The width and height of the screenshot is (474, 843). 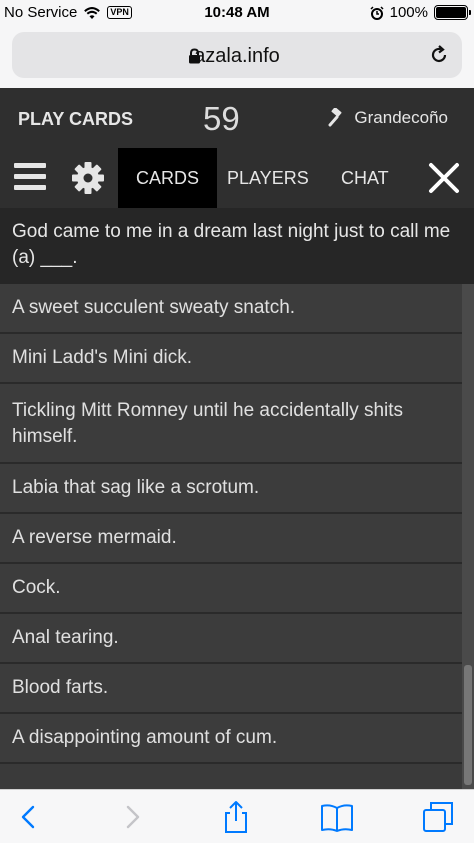 I want to click on tab-players: PLAYERS, so click(x=268, y=178).